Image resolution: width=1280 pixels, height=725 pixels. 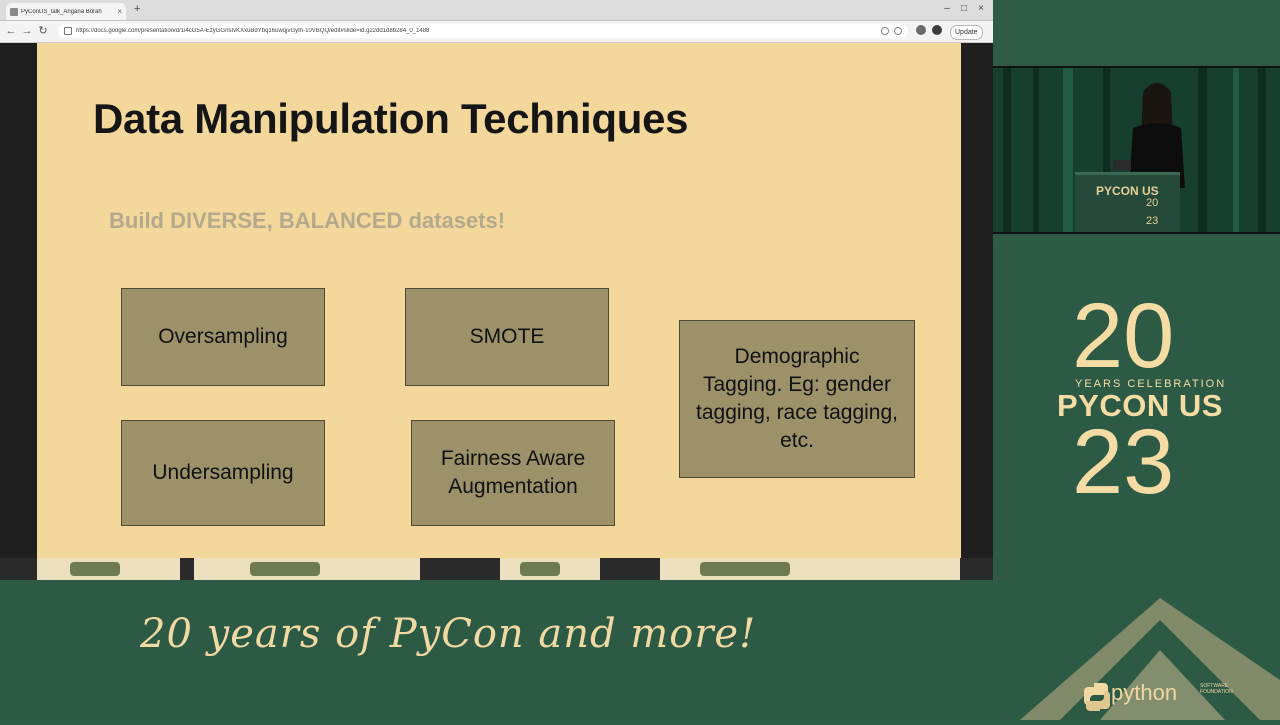 I want to click on technique-box-undersampling: Undersampling, so click(x=223, y=473).